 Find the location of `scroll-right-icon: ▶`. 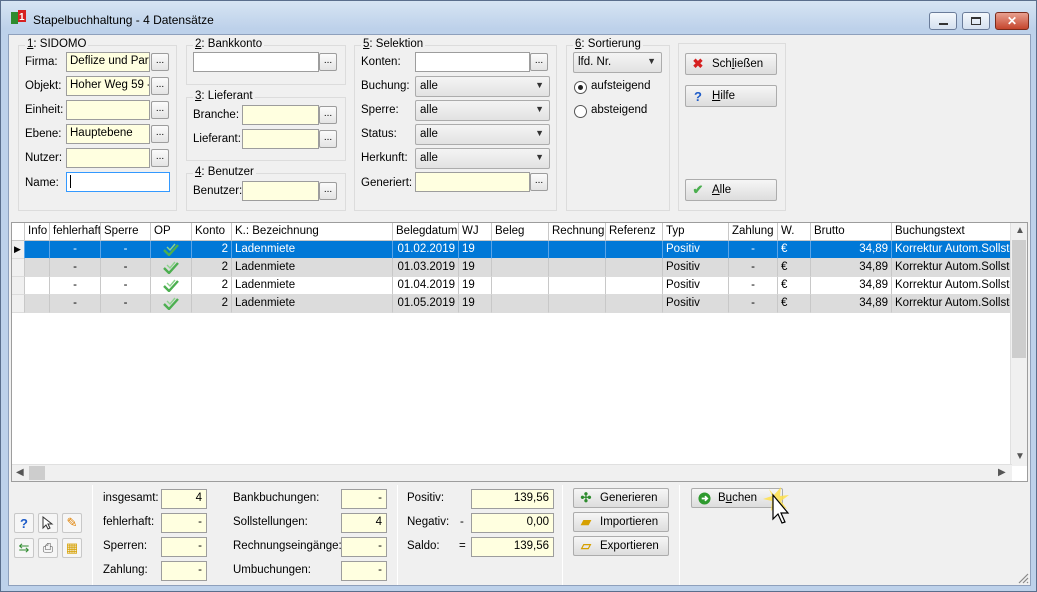

scroll-right-icon: ▶ is located at coordinates (1002, 472).